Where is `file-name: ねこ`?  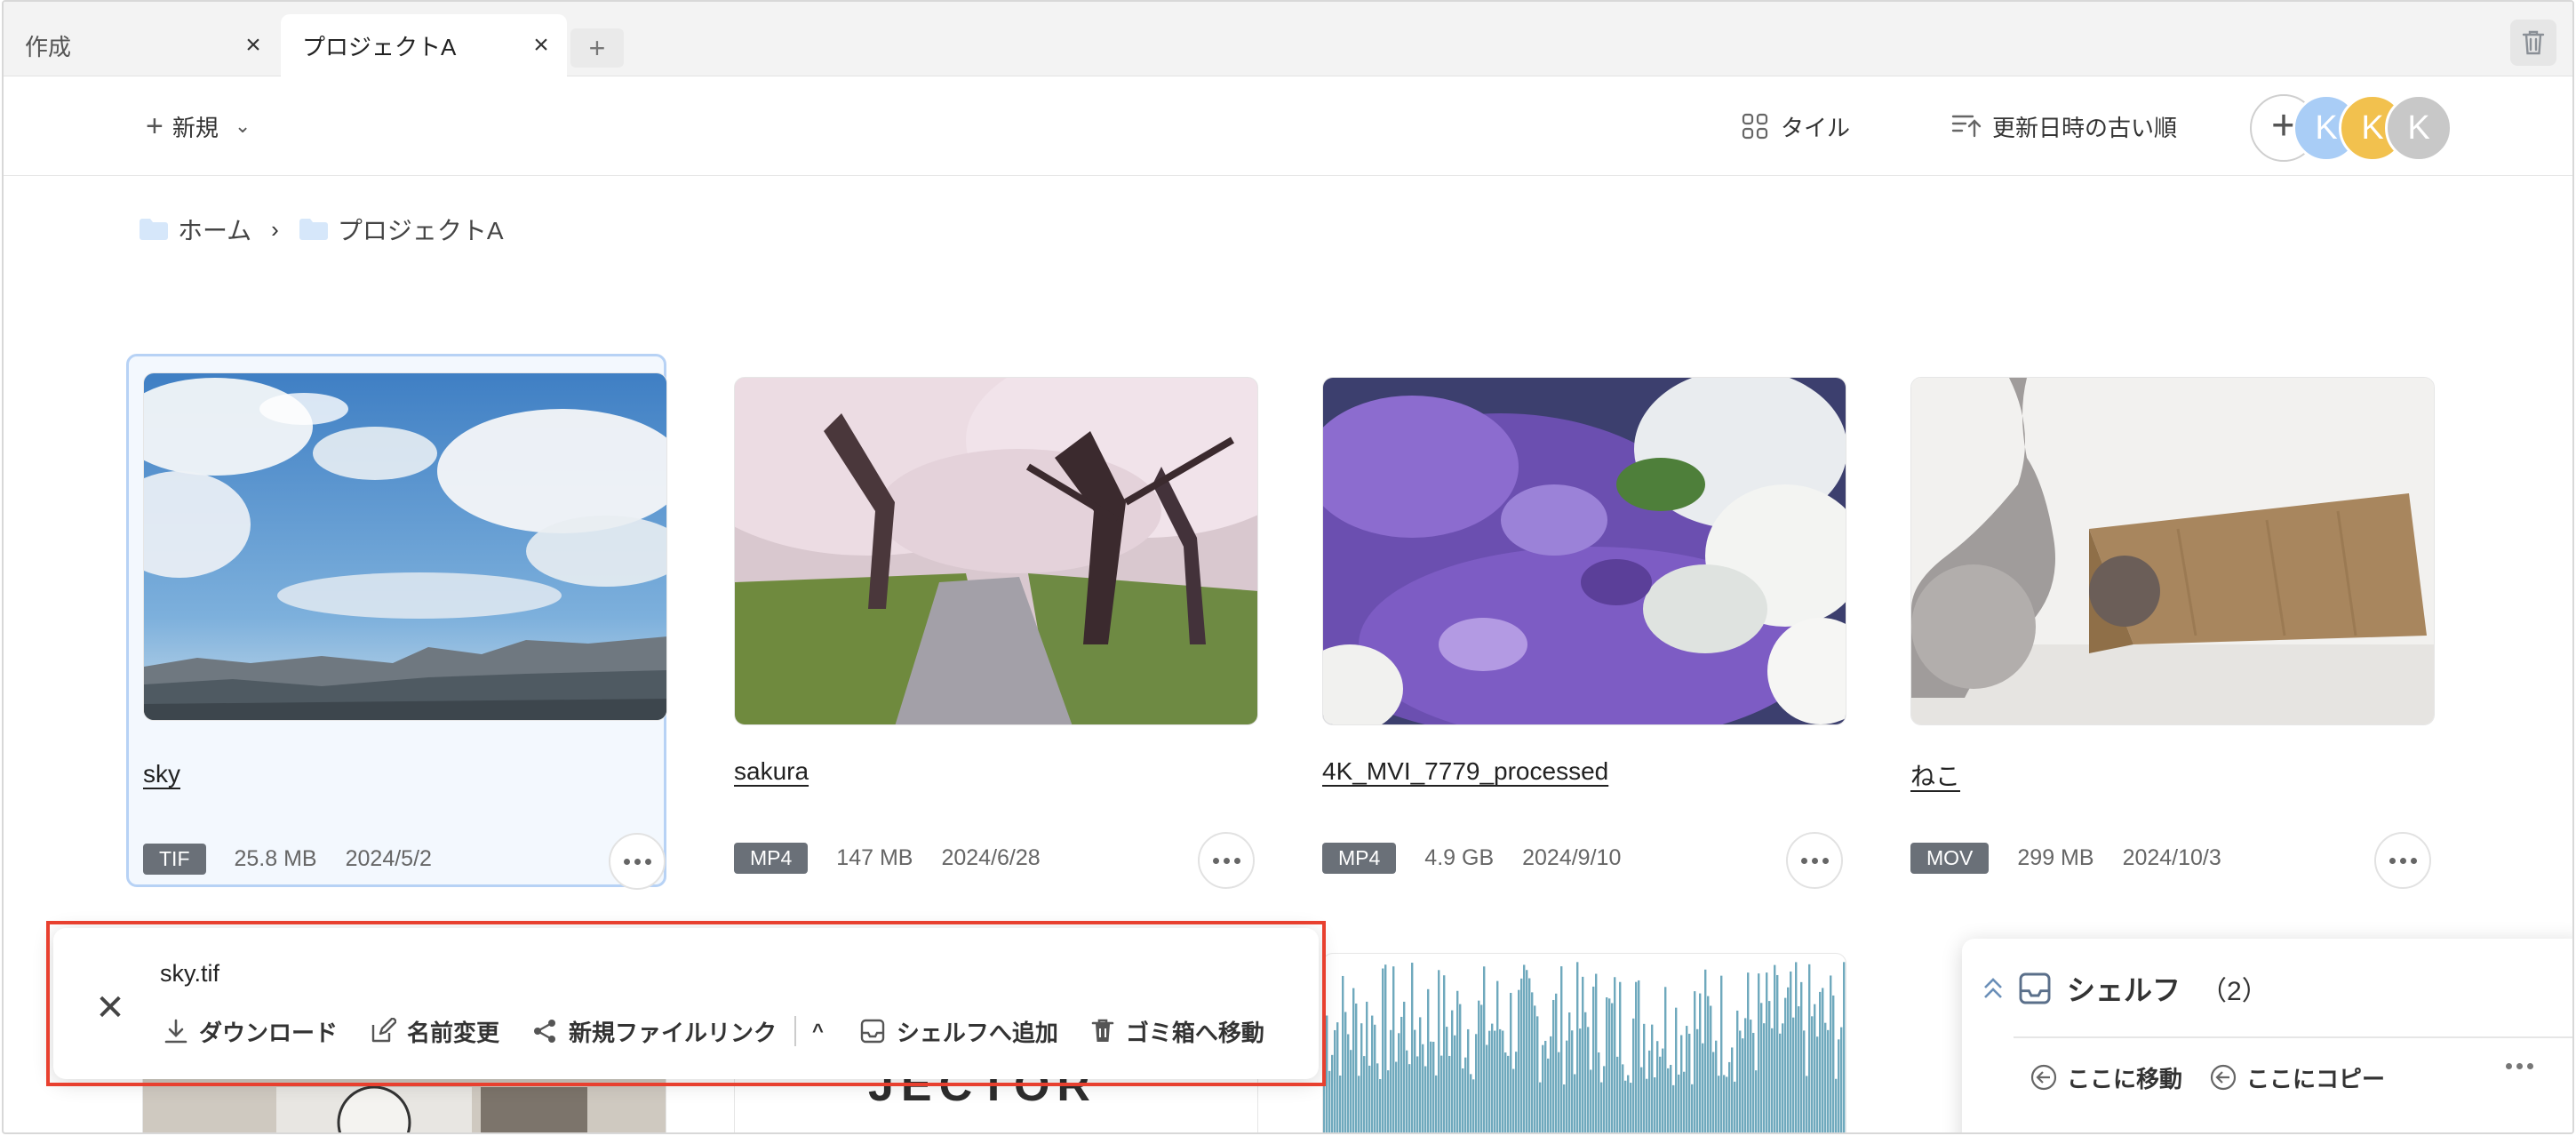
file-name: ねこ is located at coordinates (1935, 775).